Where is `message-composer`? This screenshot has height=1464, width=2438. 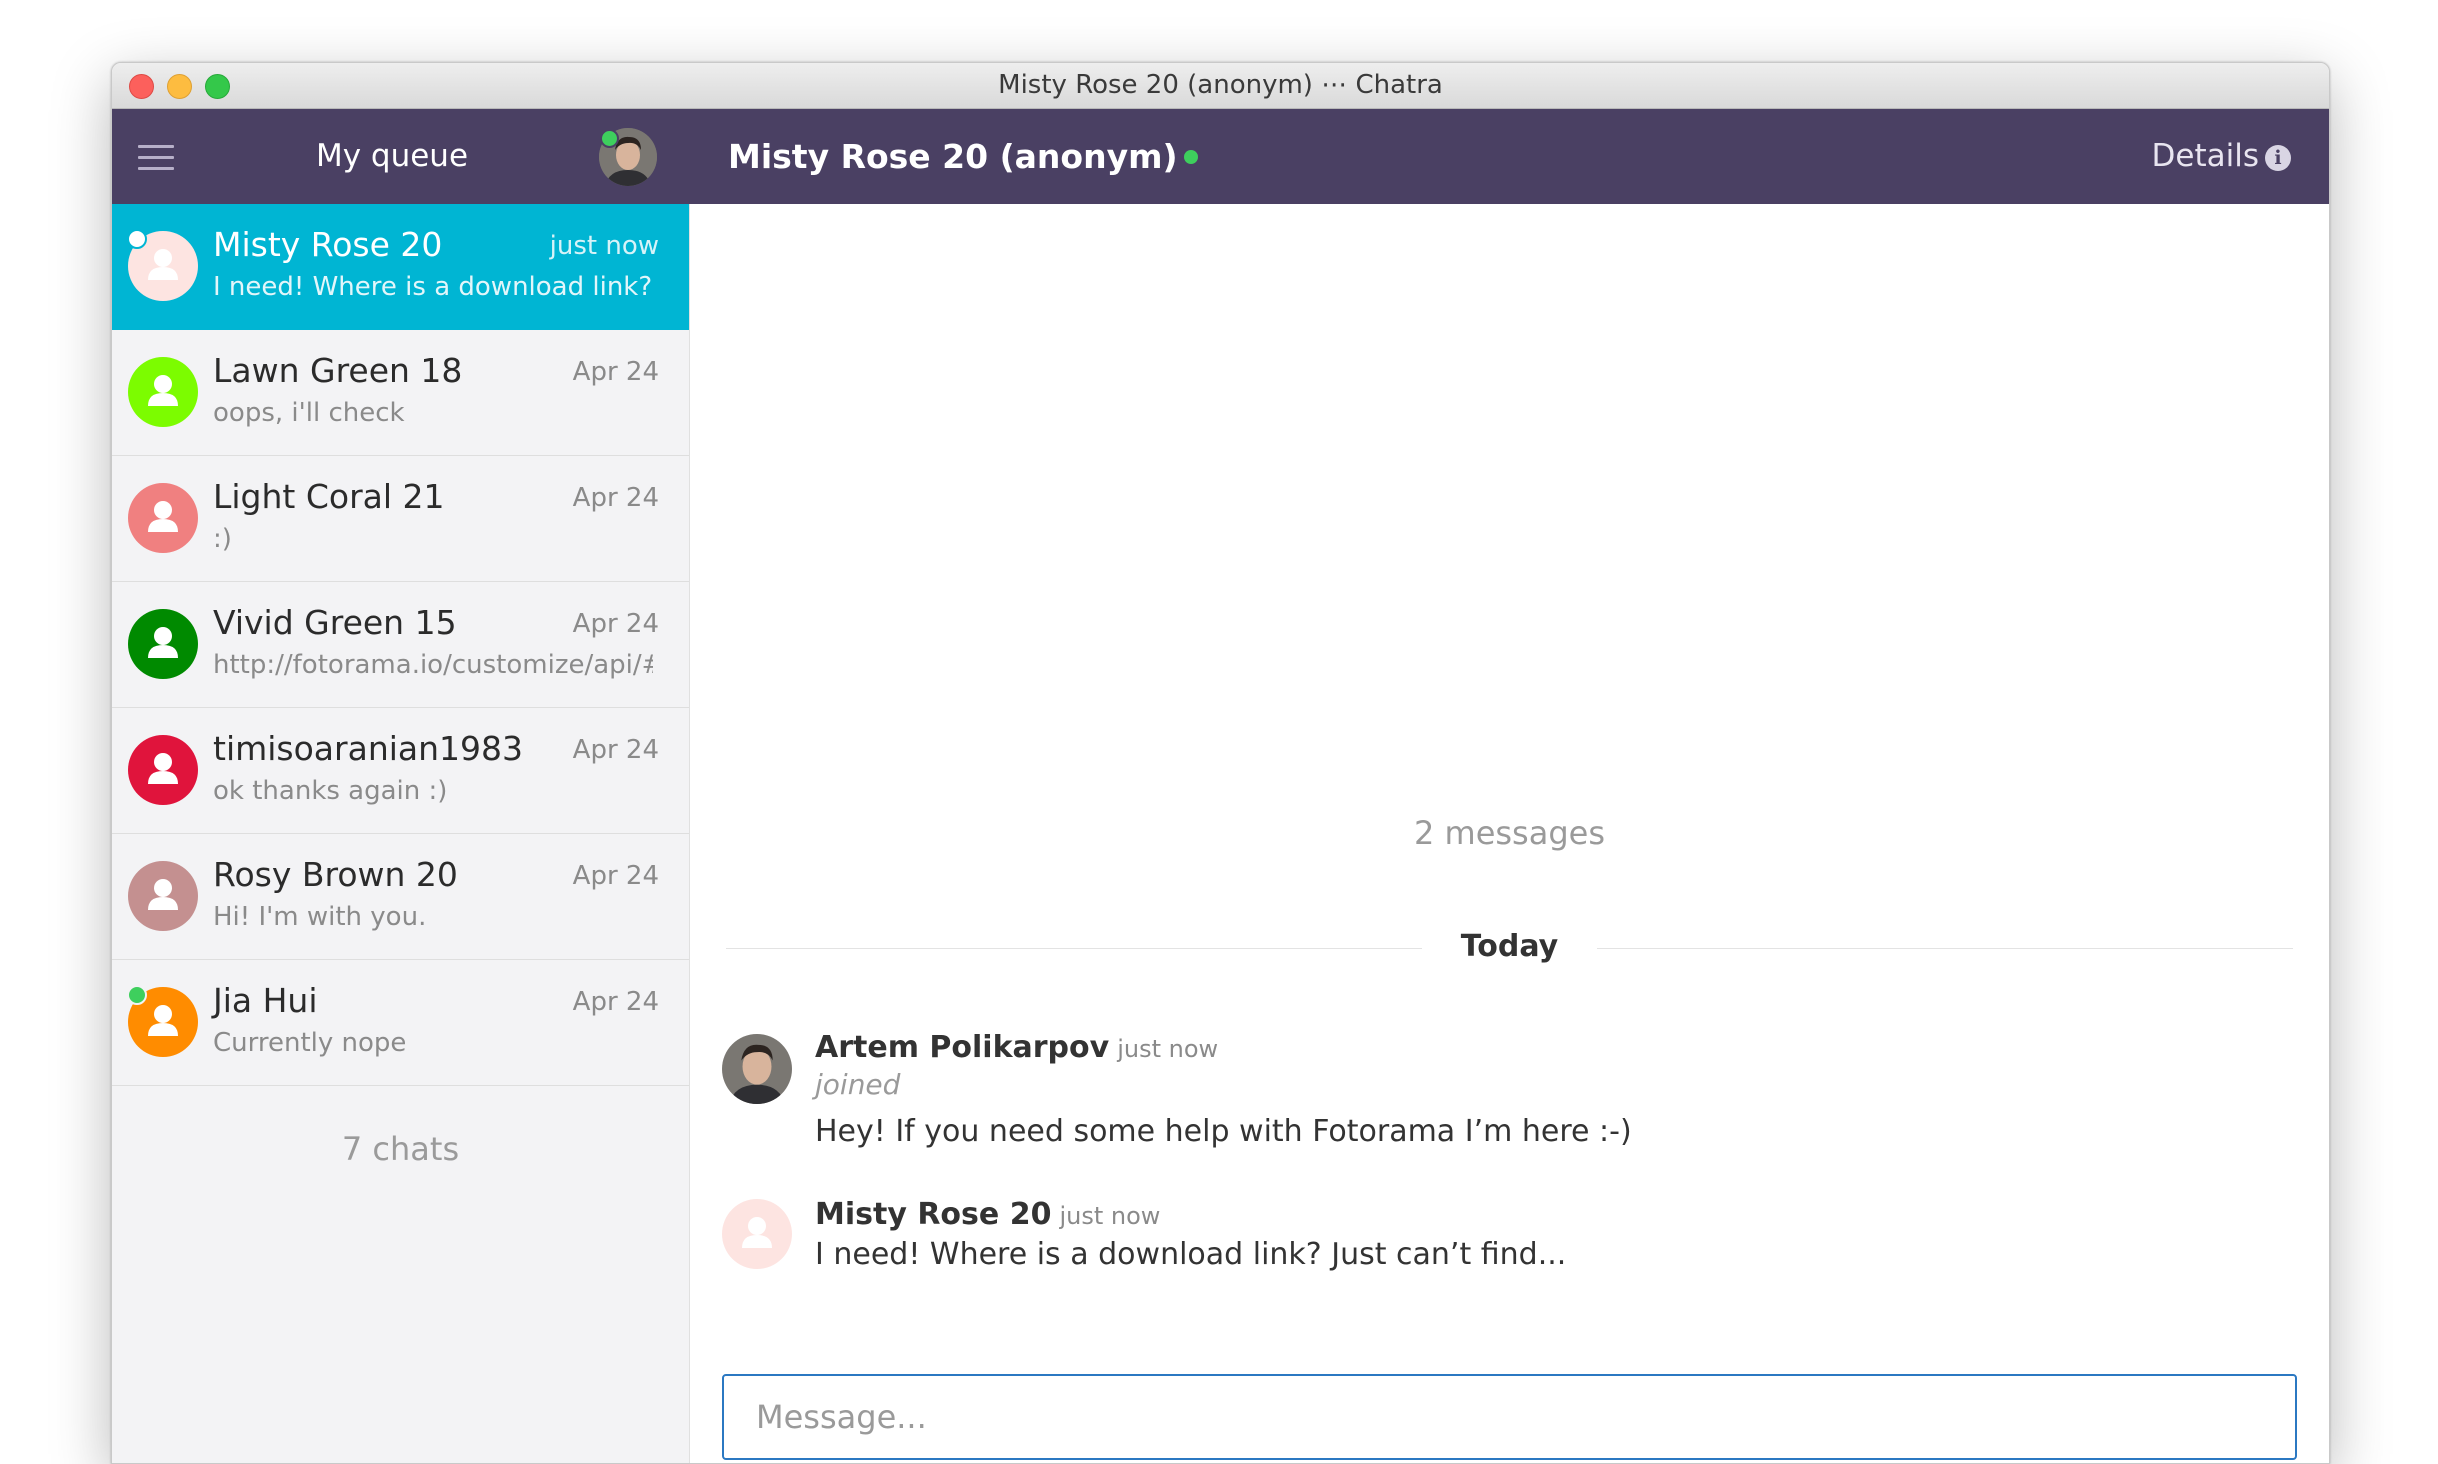 message-composer is located at coordinates (1509, 1417).